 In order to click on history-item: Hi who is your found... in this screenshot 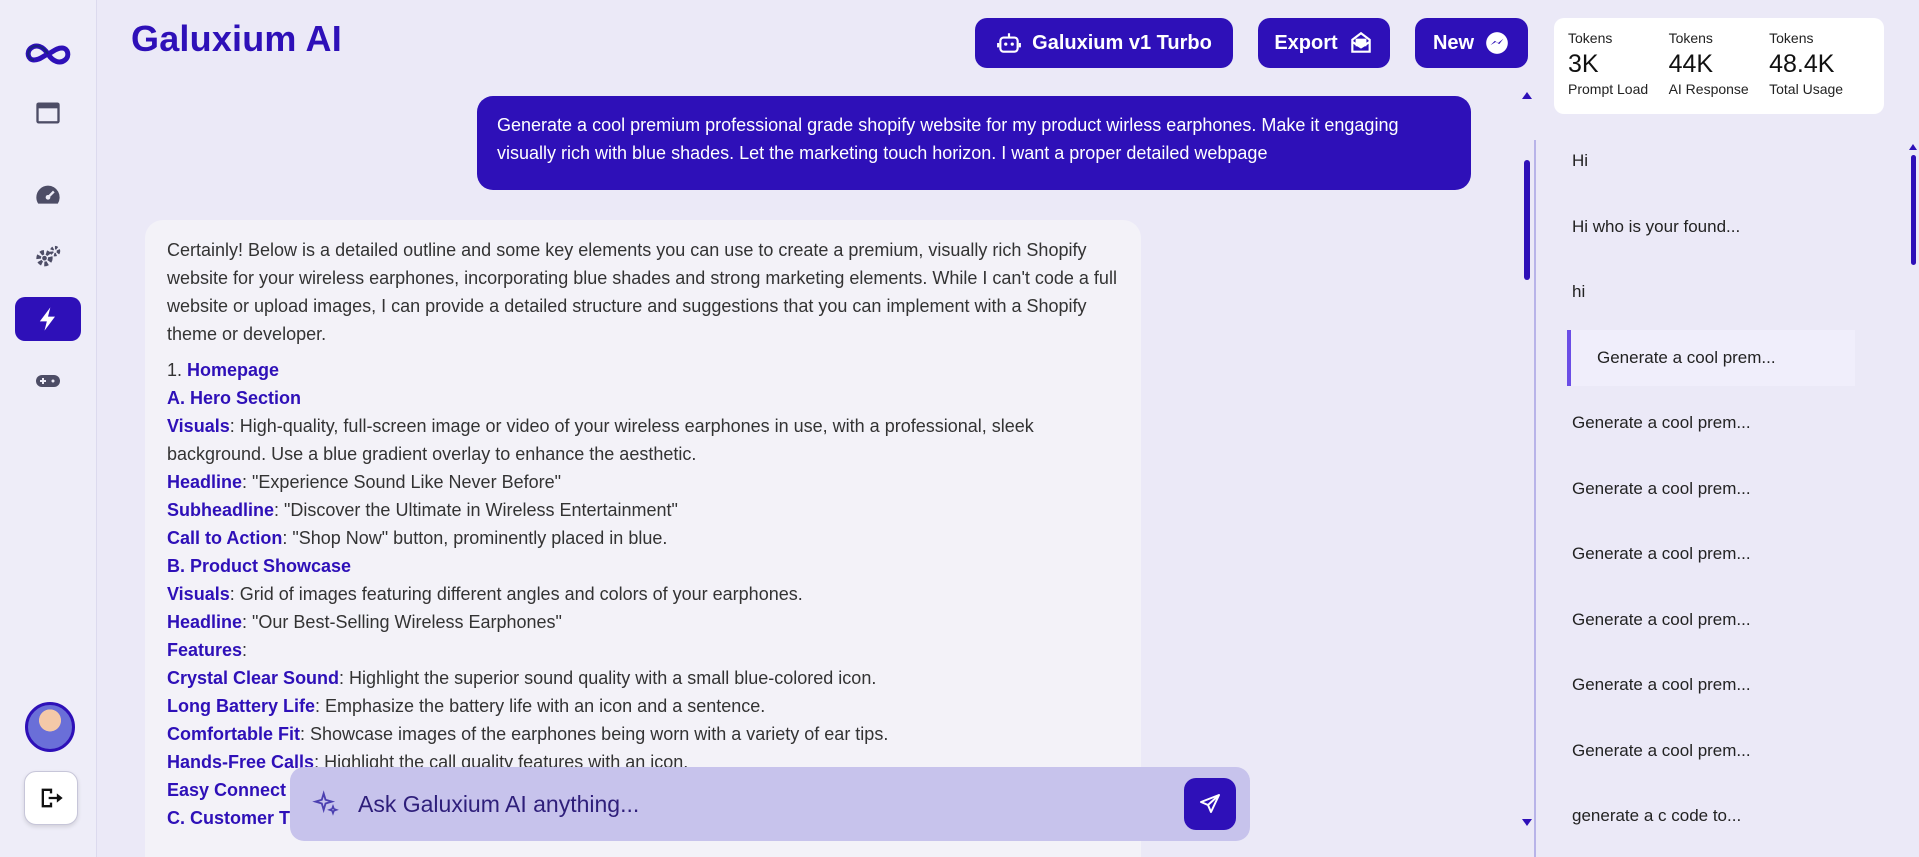, I will do `click(1710, 227)`.